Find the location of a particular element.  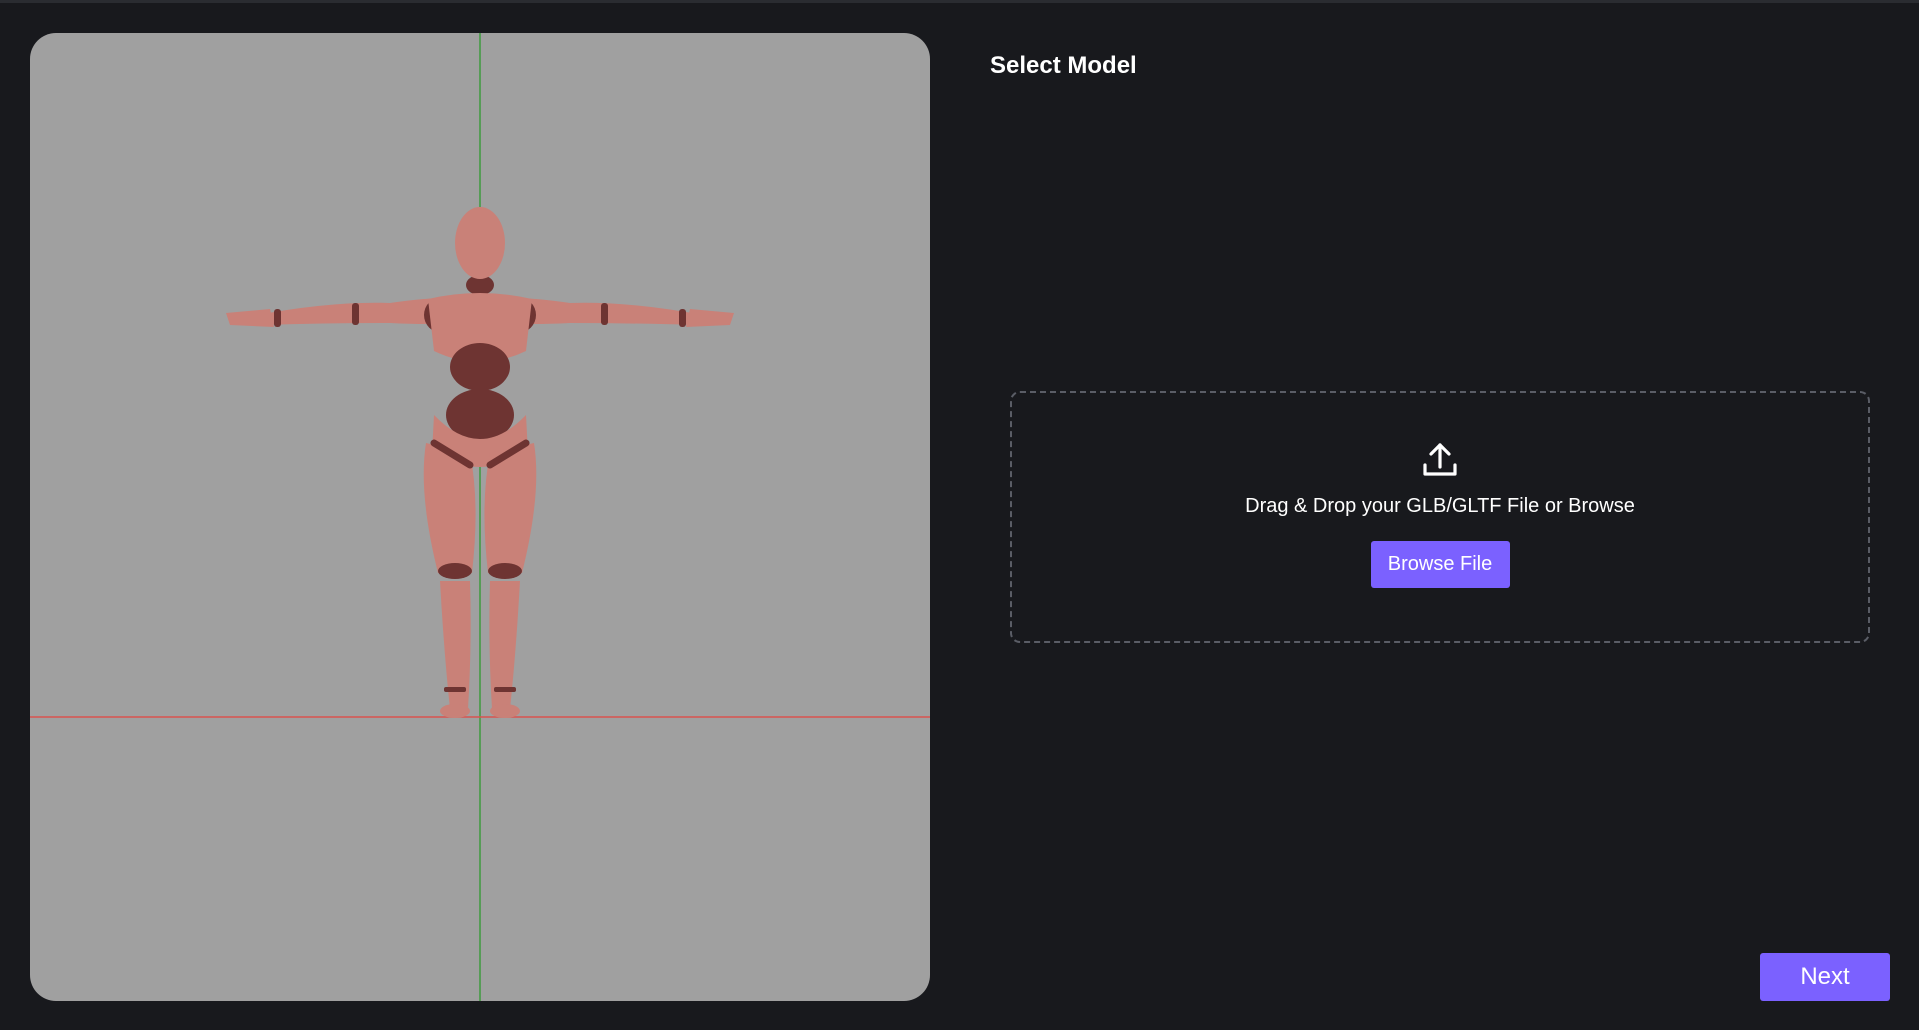

browse-file-button: Browse File is located at coordinates (1440, 564).